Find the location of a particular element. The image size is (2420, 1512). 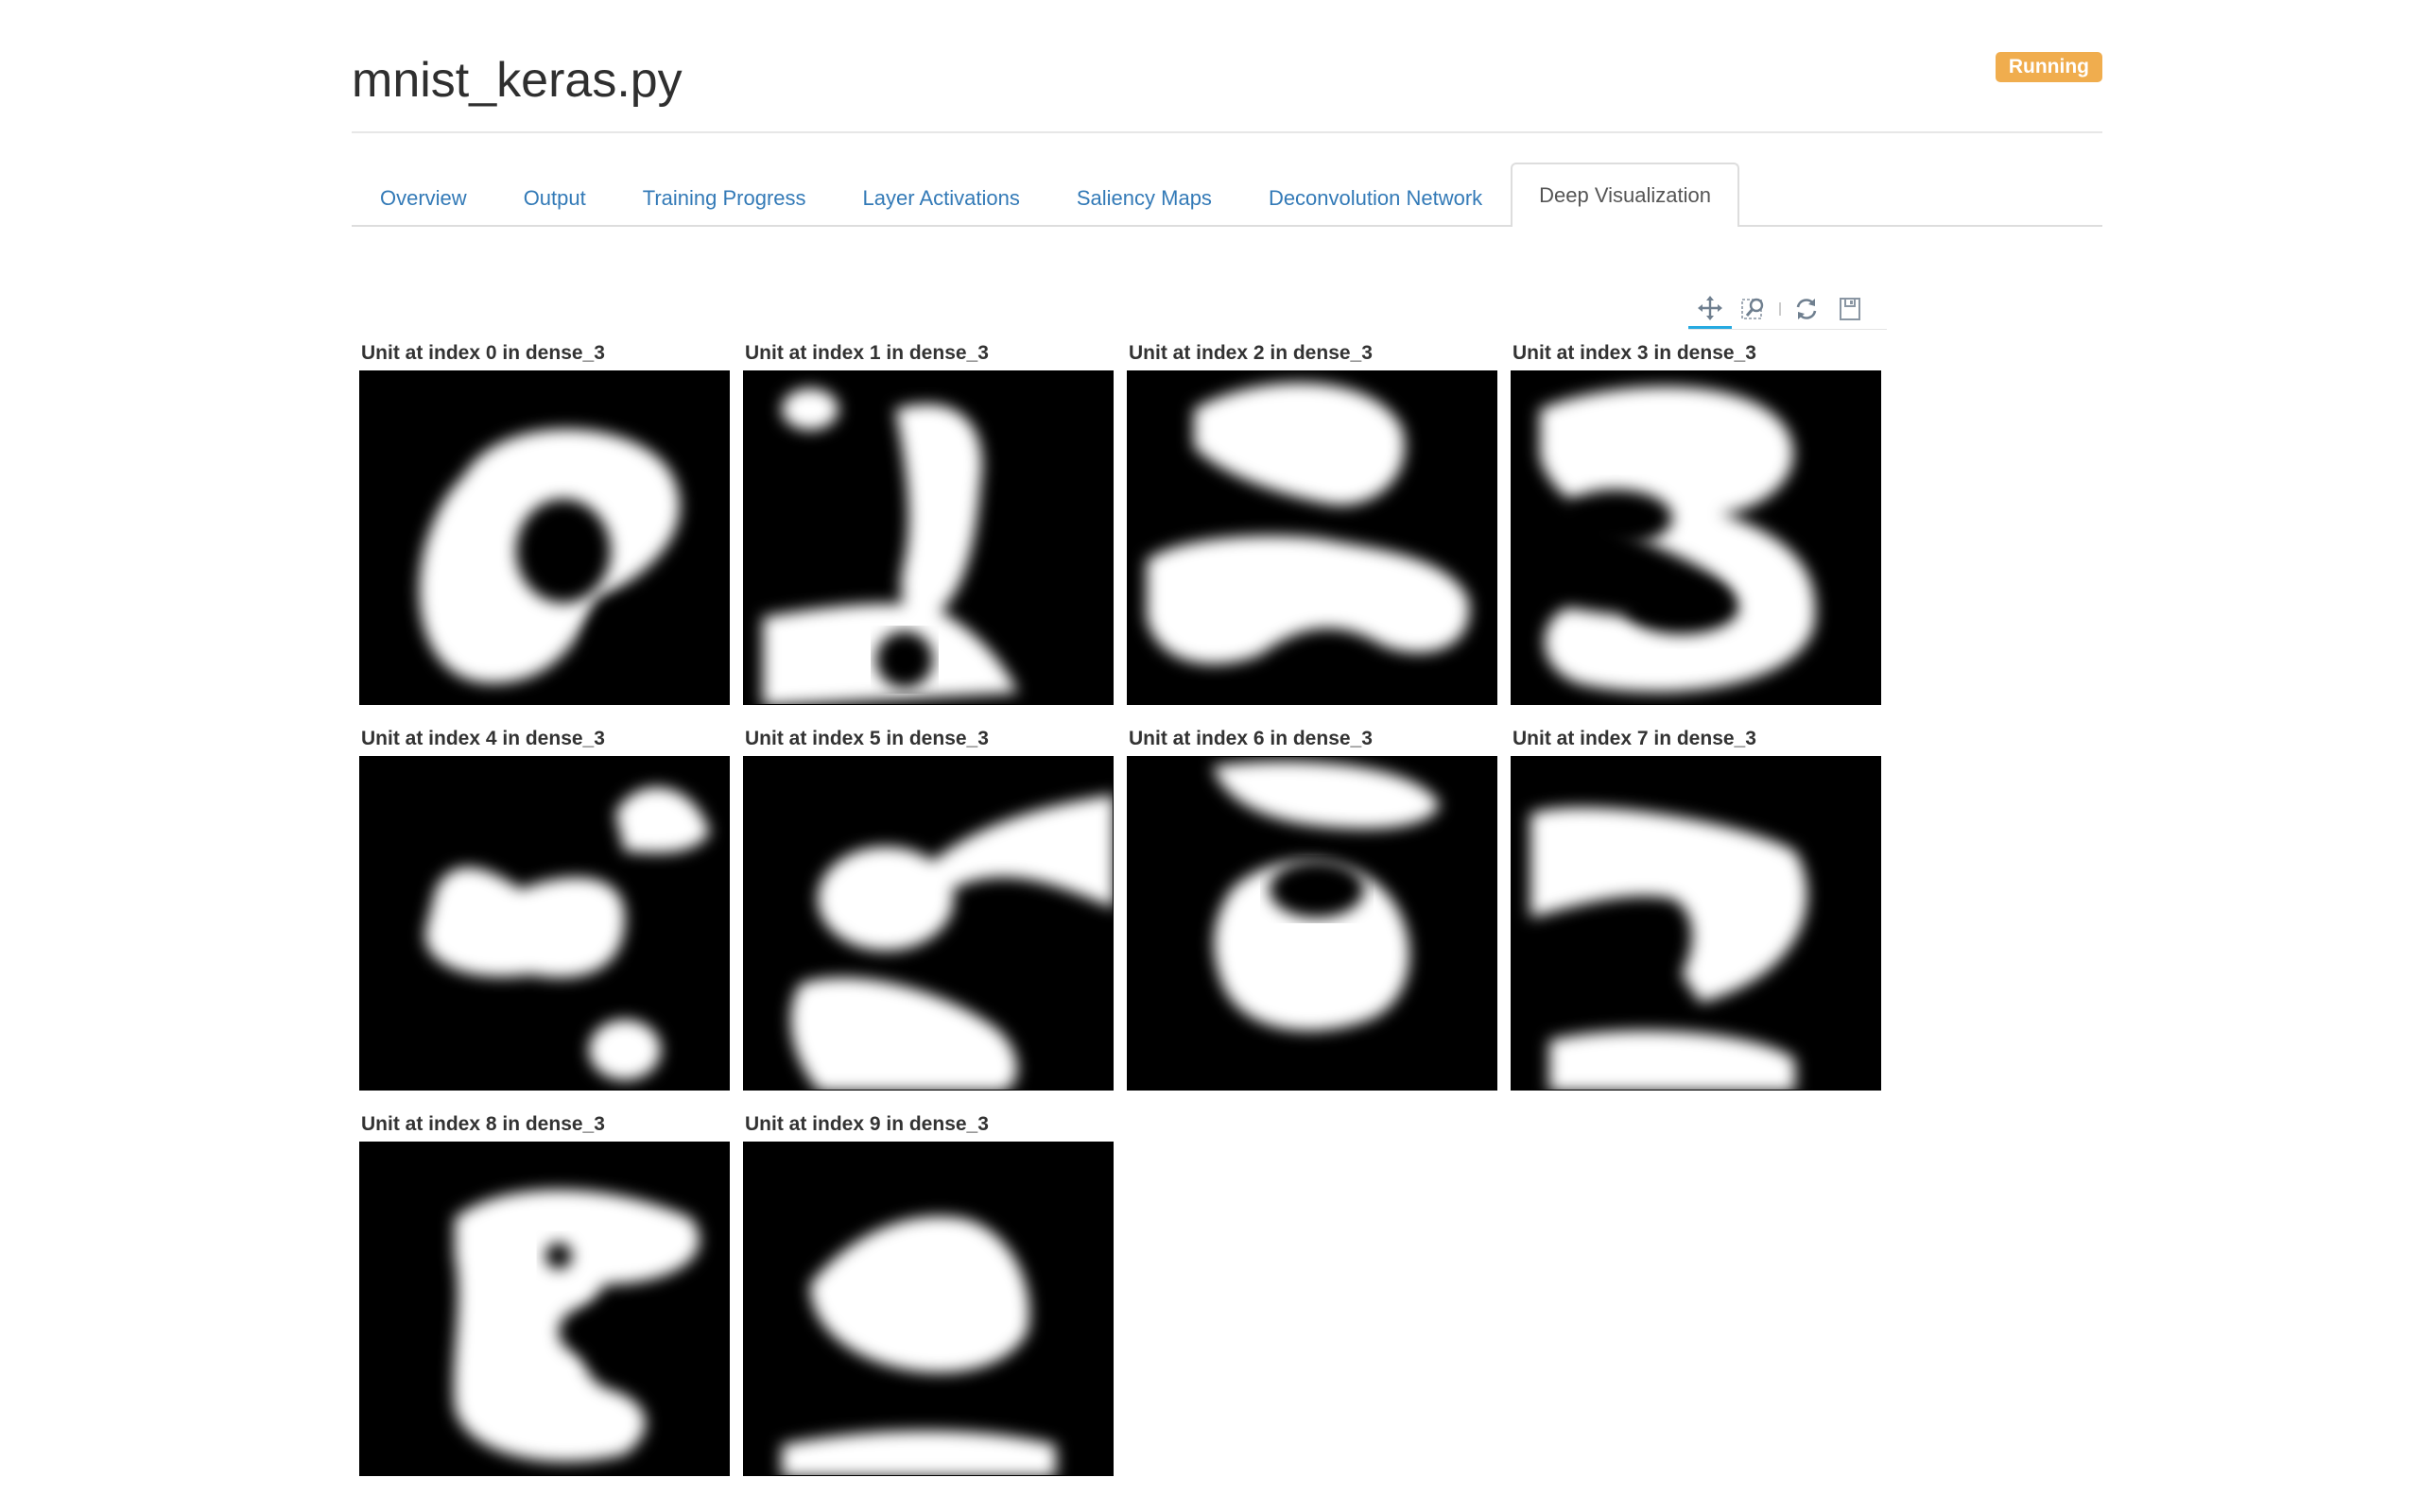

visualization-label: Unit at index 4 in dense_3 is located at coordinates (483, 738).